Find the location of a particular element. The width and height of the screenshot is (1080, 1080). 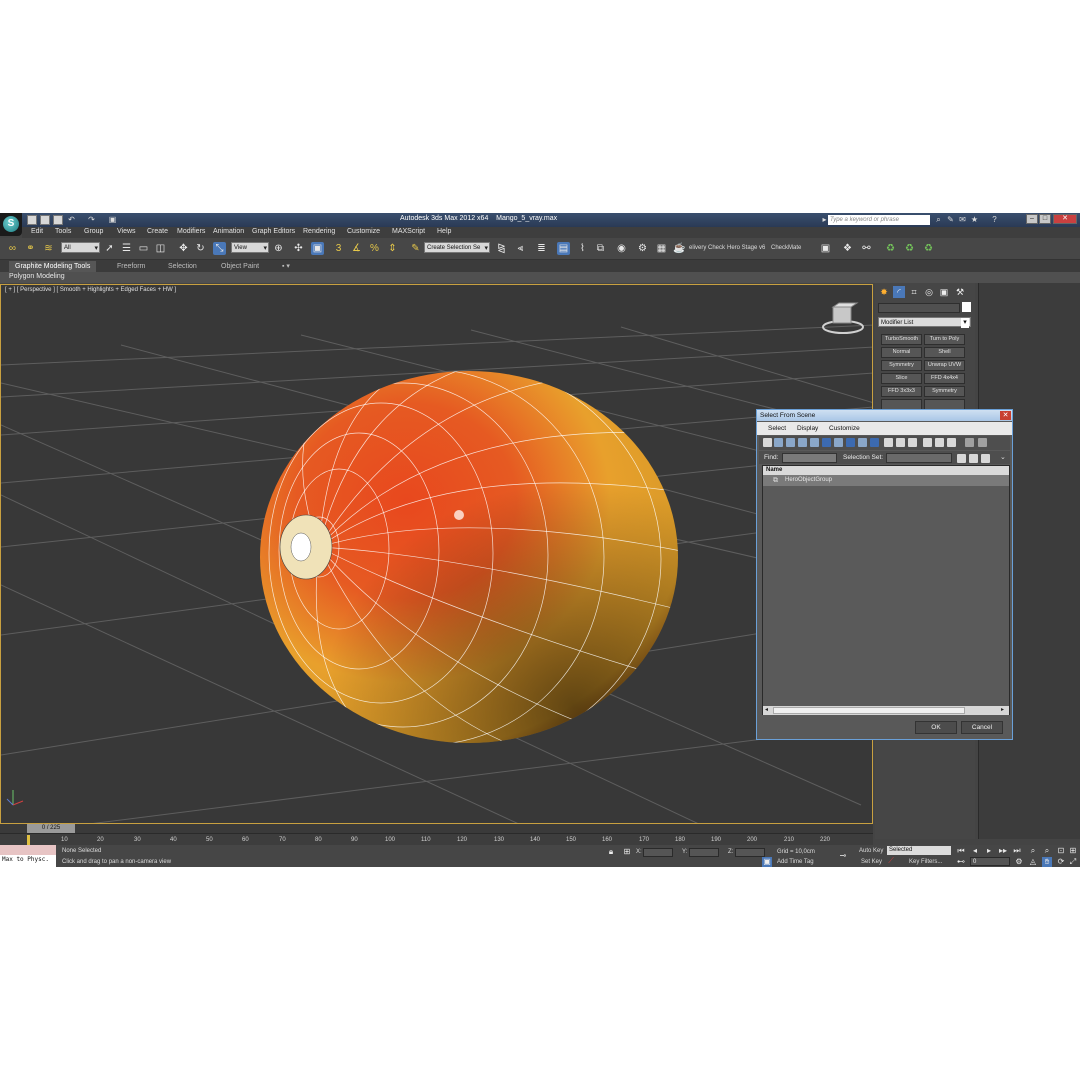

current-frame-field: 0 is located at coordinates (990, 861).